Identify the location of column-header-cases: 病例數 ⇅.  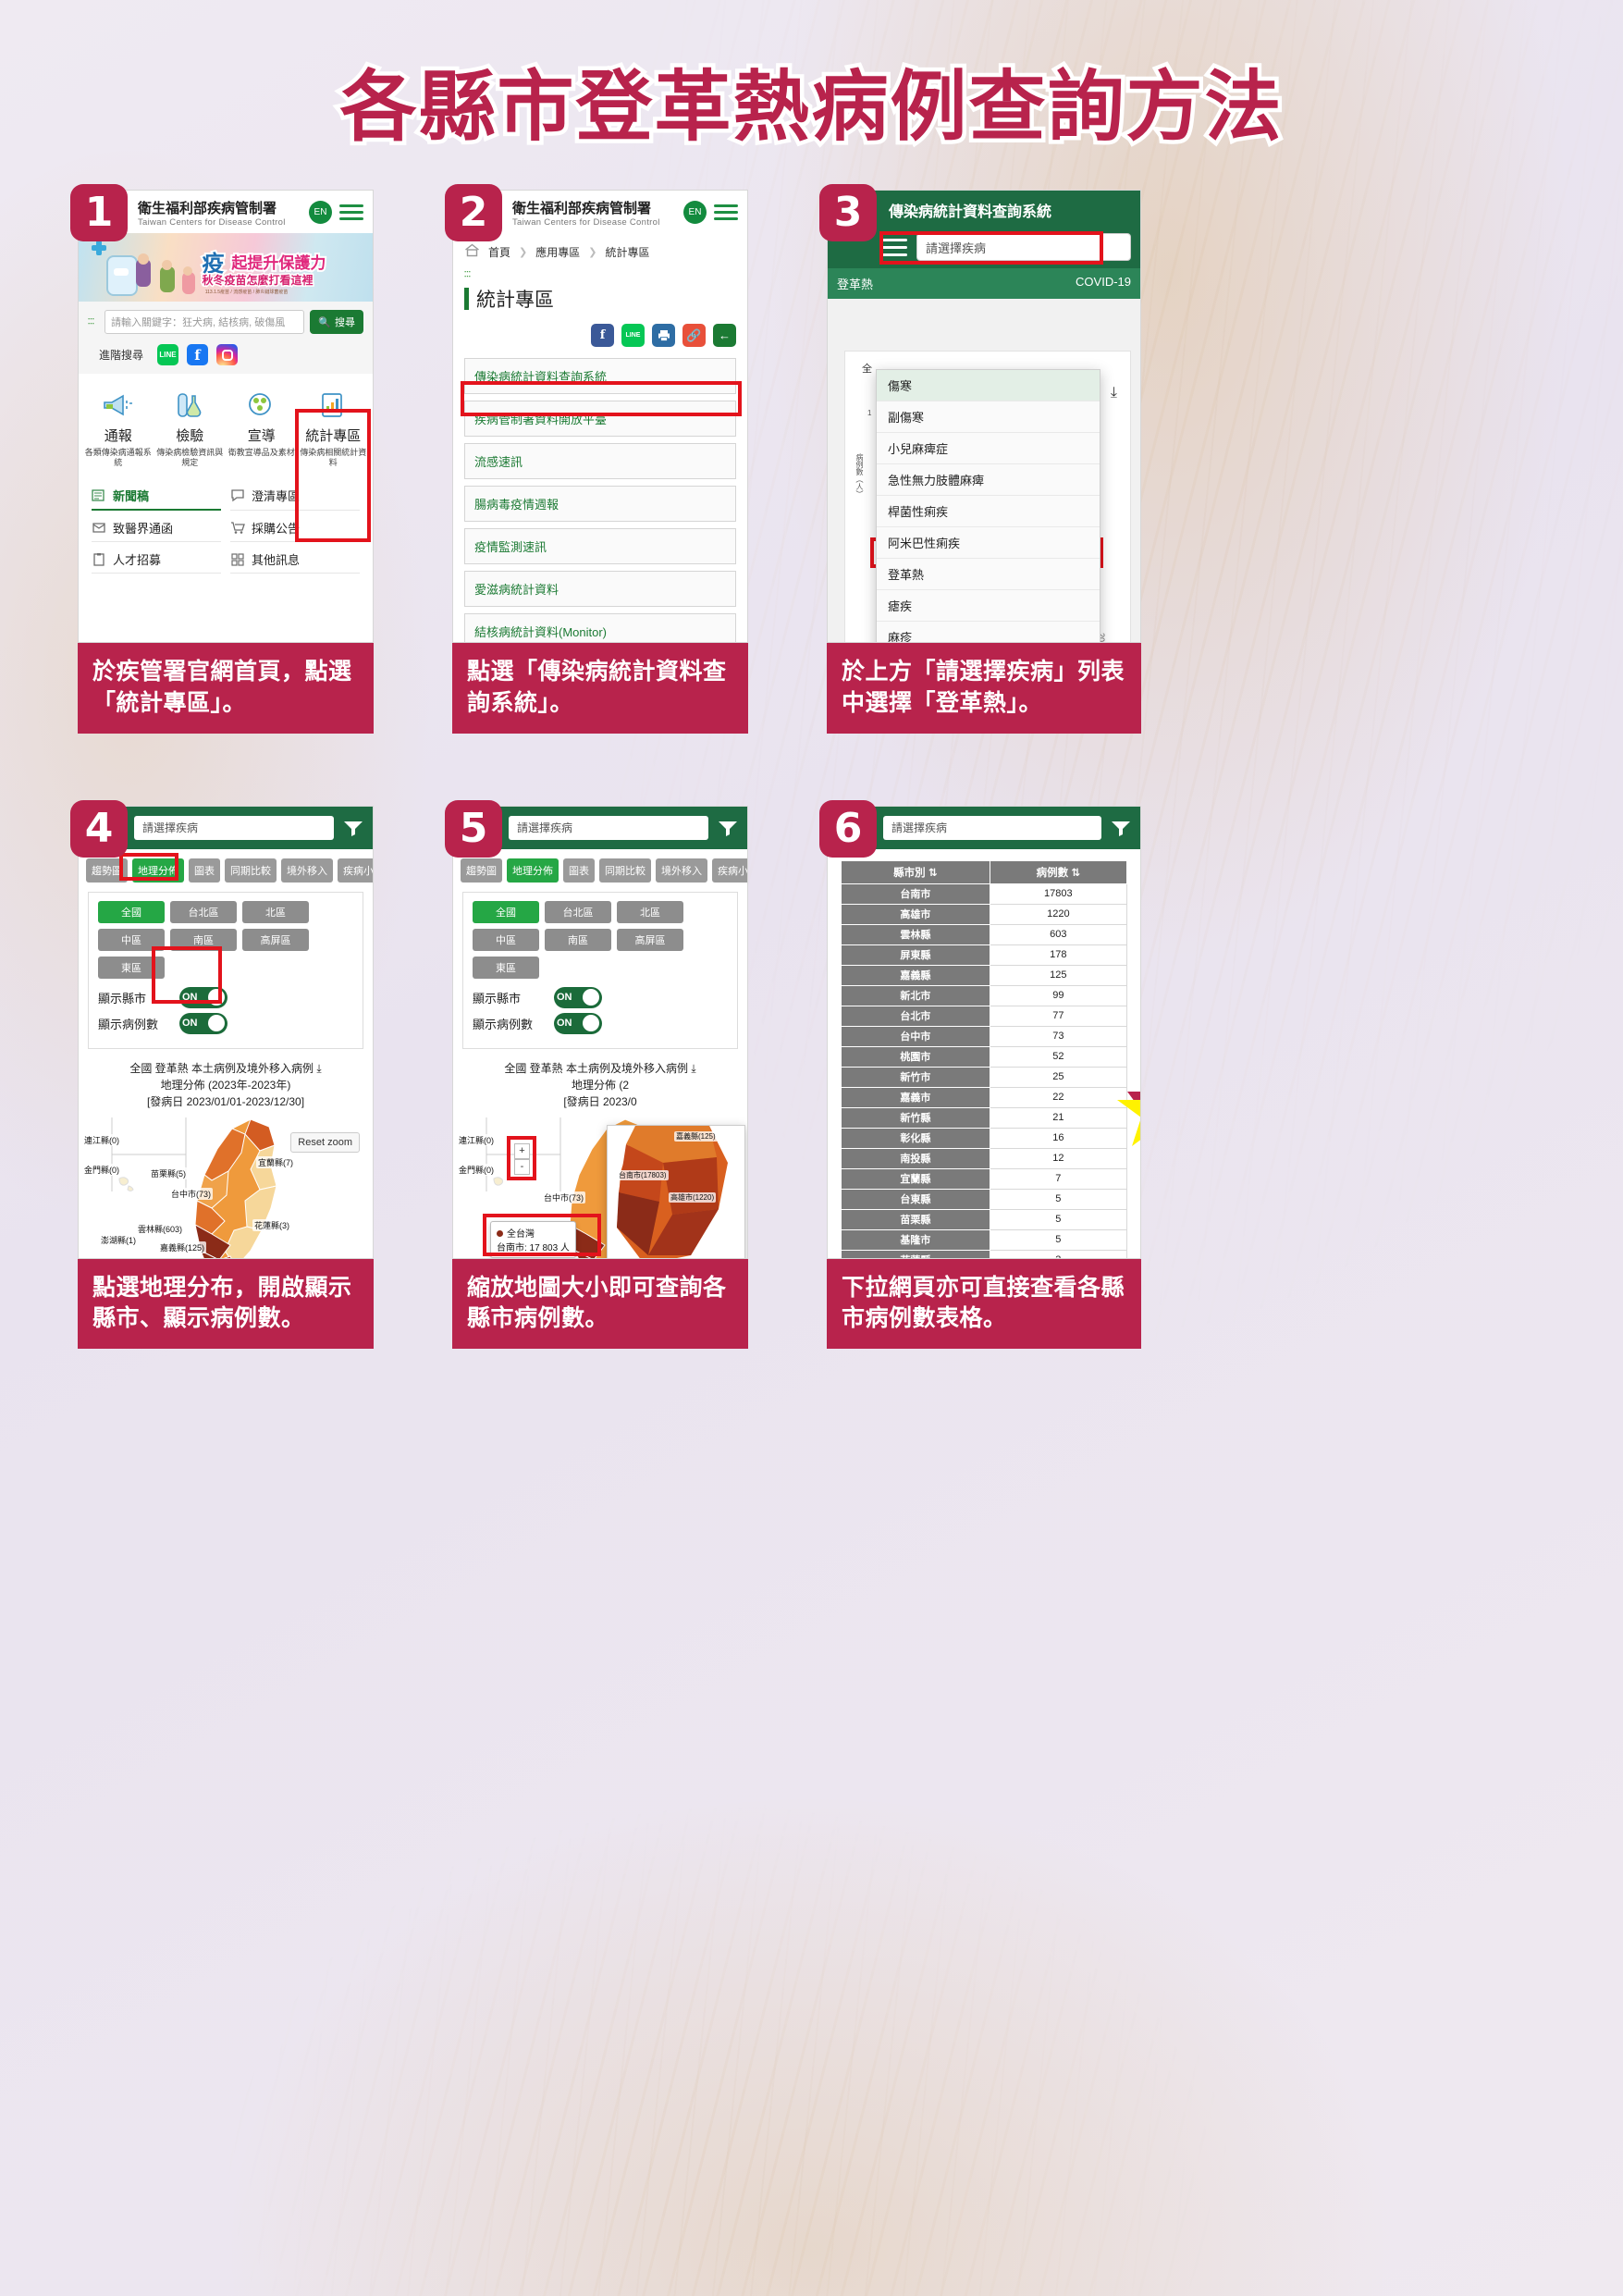
(1058, 871).